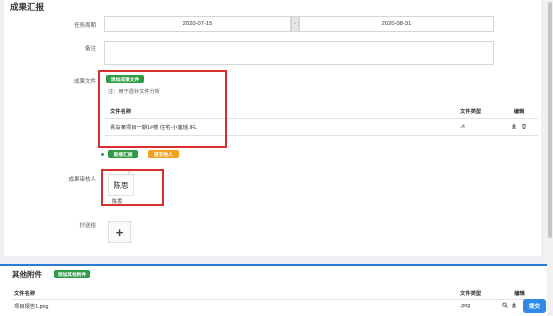 This screenshot has height=316, width=553. Describe the element at coordinates (299, 53) in the screenshot. I see `remark-textarea` at that location.